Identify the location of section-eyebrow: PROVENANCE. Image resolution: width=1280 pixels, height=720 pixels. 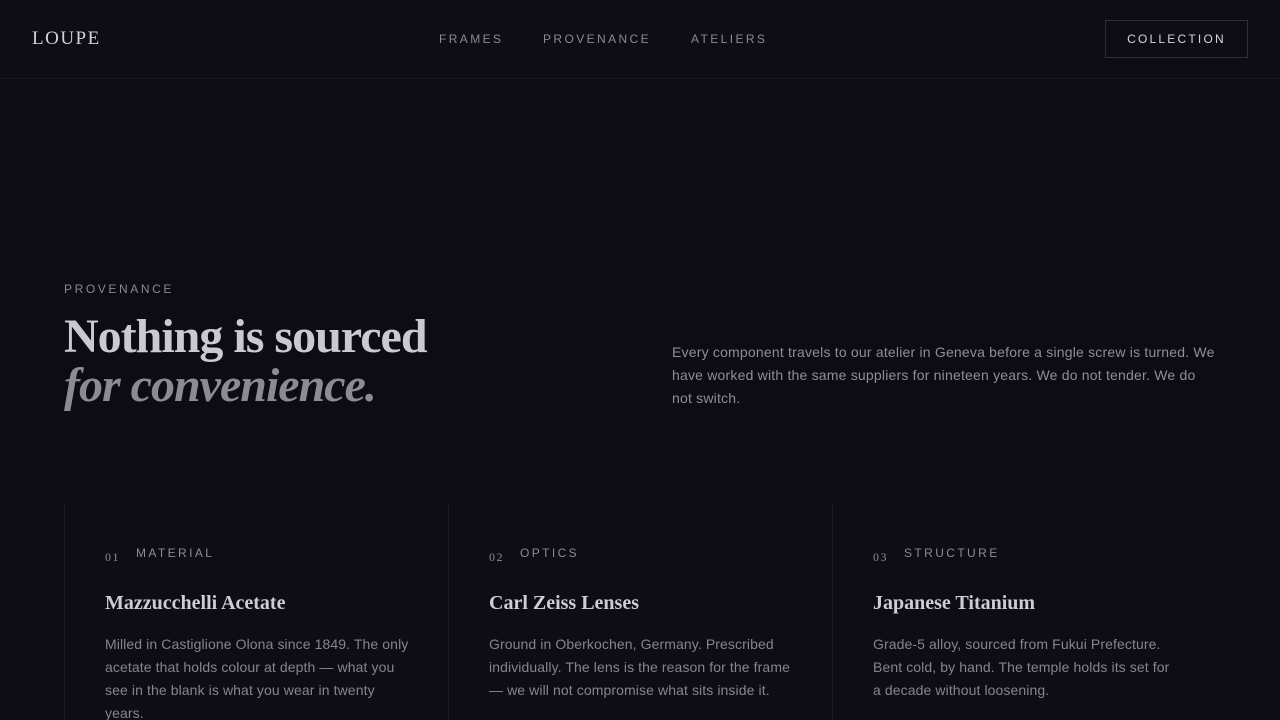
(119, 289).